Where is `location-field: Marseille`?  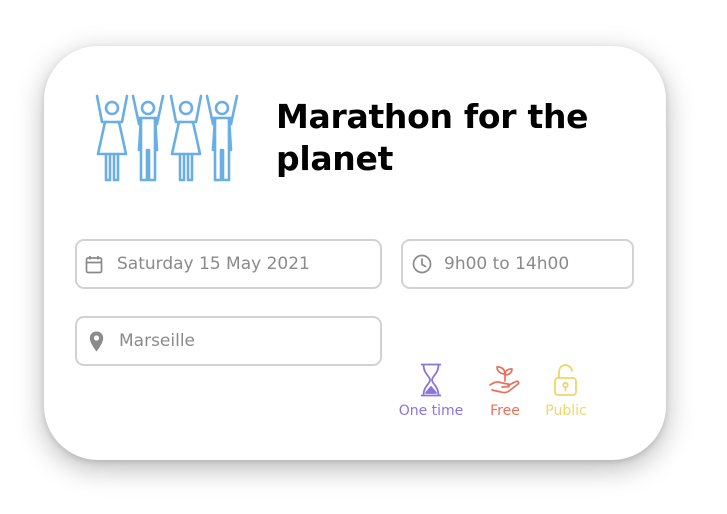 location-field: Marseille is located at coordinates (228, 341).